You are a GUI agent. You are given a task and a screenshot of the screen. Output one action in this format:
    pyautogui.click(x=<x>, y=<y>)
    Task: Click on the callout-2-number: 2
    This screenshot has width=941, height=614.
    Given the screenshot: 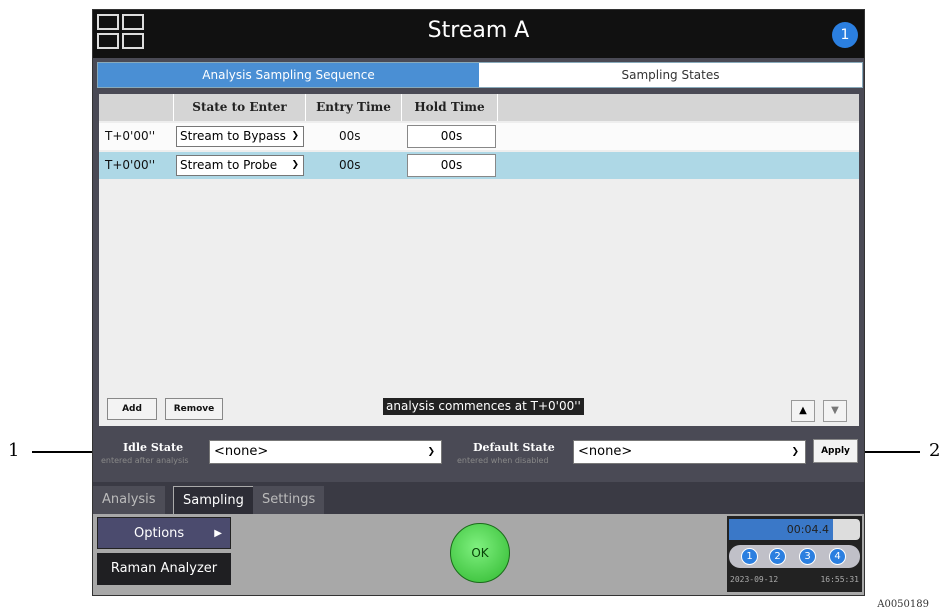 What is the action you would take?
    pyautogui.click(x=935, y=450)
    